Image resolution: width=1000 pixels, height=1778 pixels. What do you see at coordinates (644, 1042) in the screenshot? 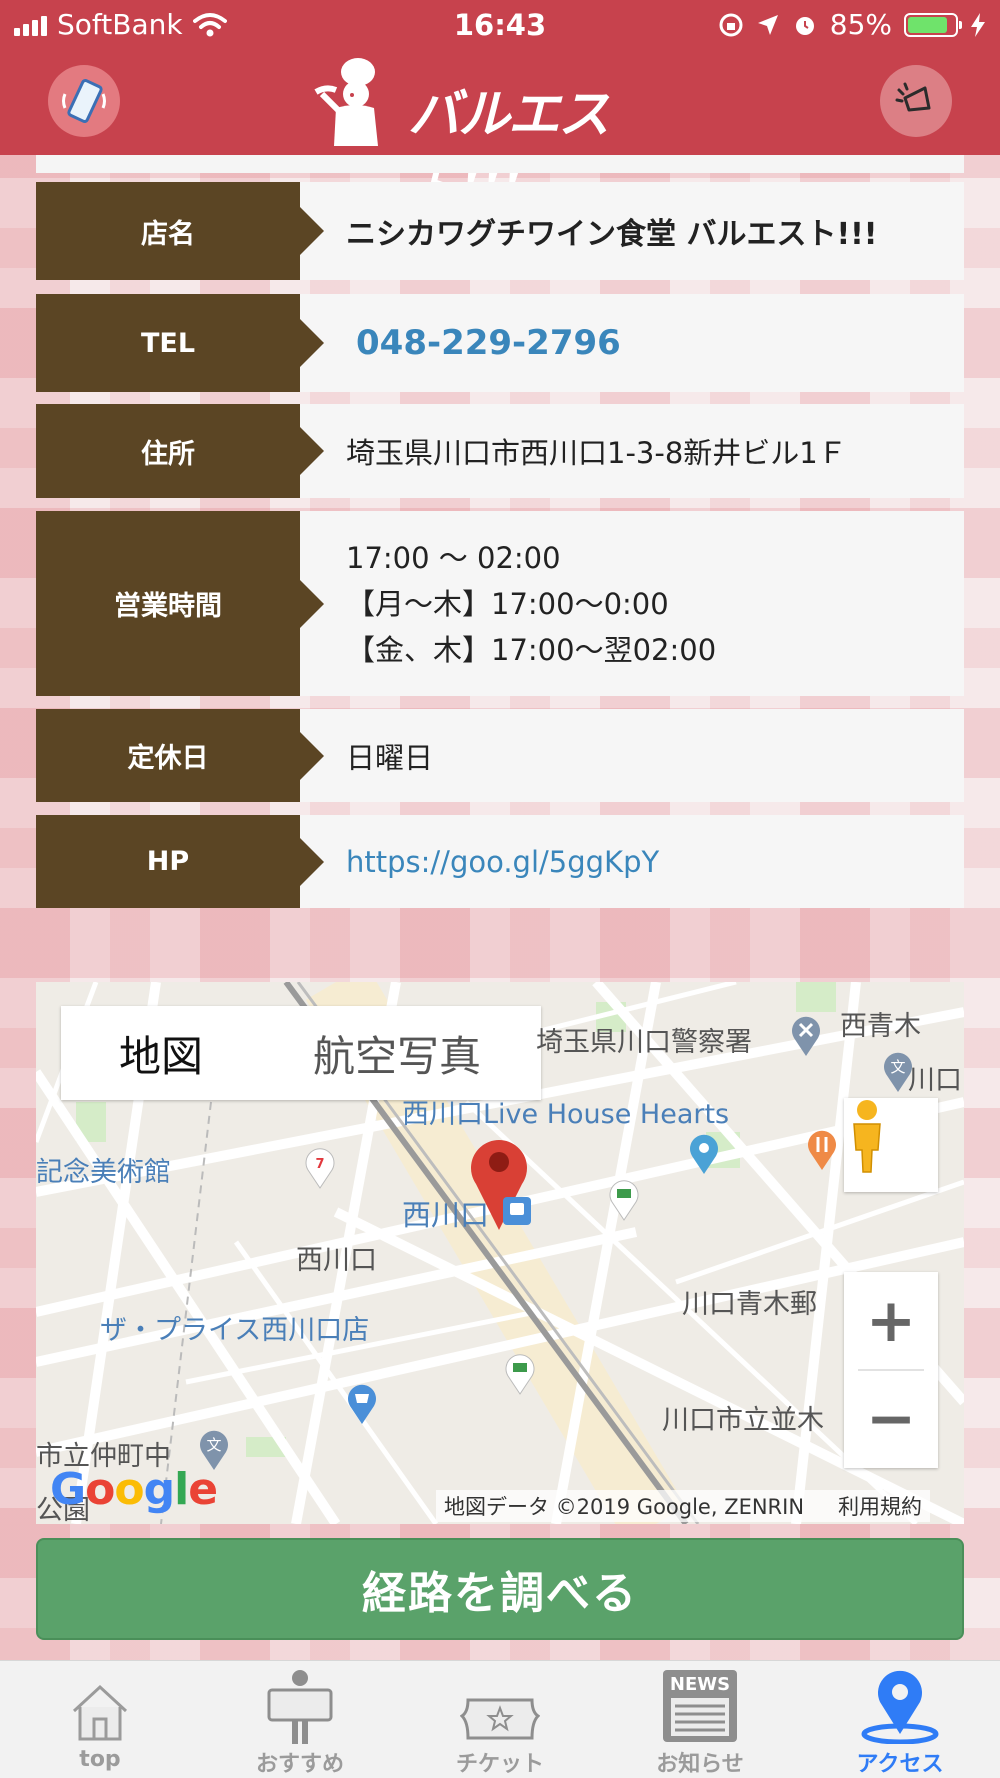
I see `map-label-police: 埼玉県川口警察署` at bounding box center [644, 1042].